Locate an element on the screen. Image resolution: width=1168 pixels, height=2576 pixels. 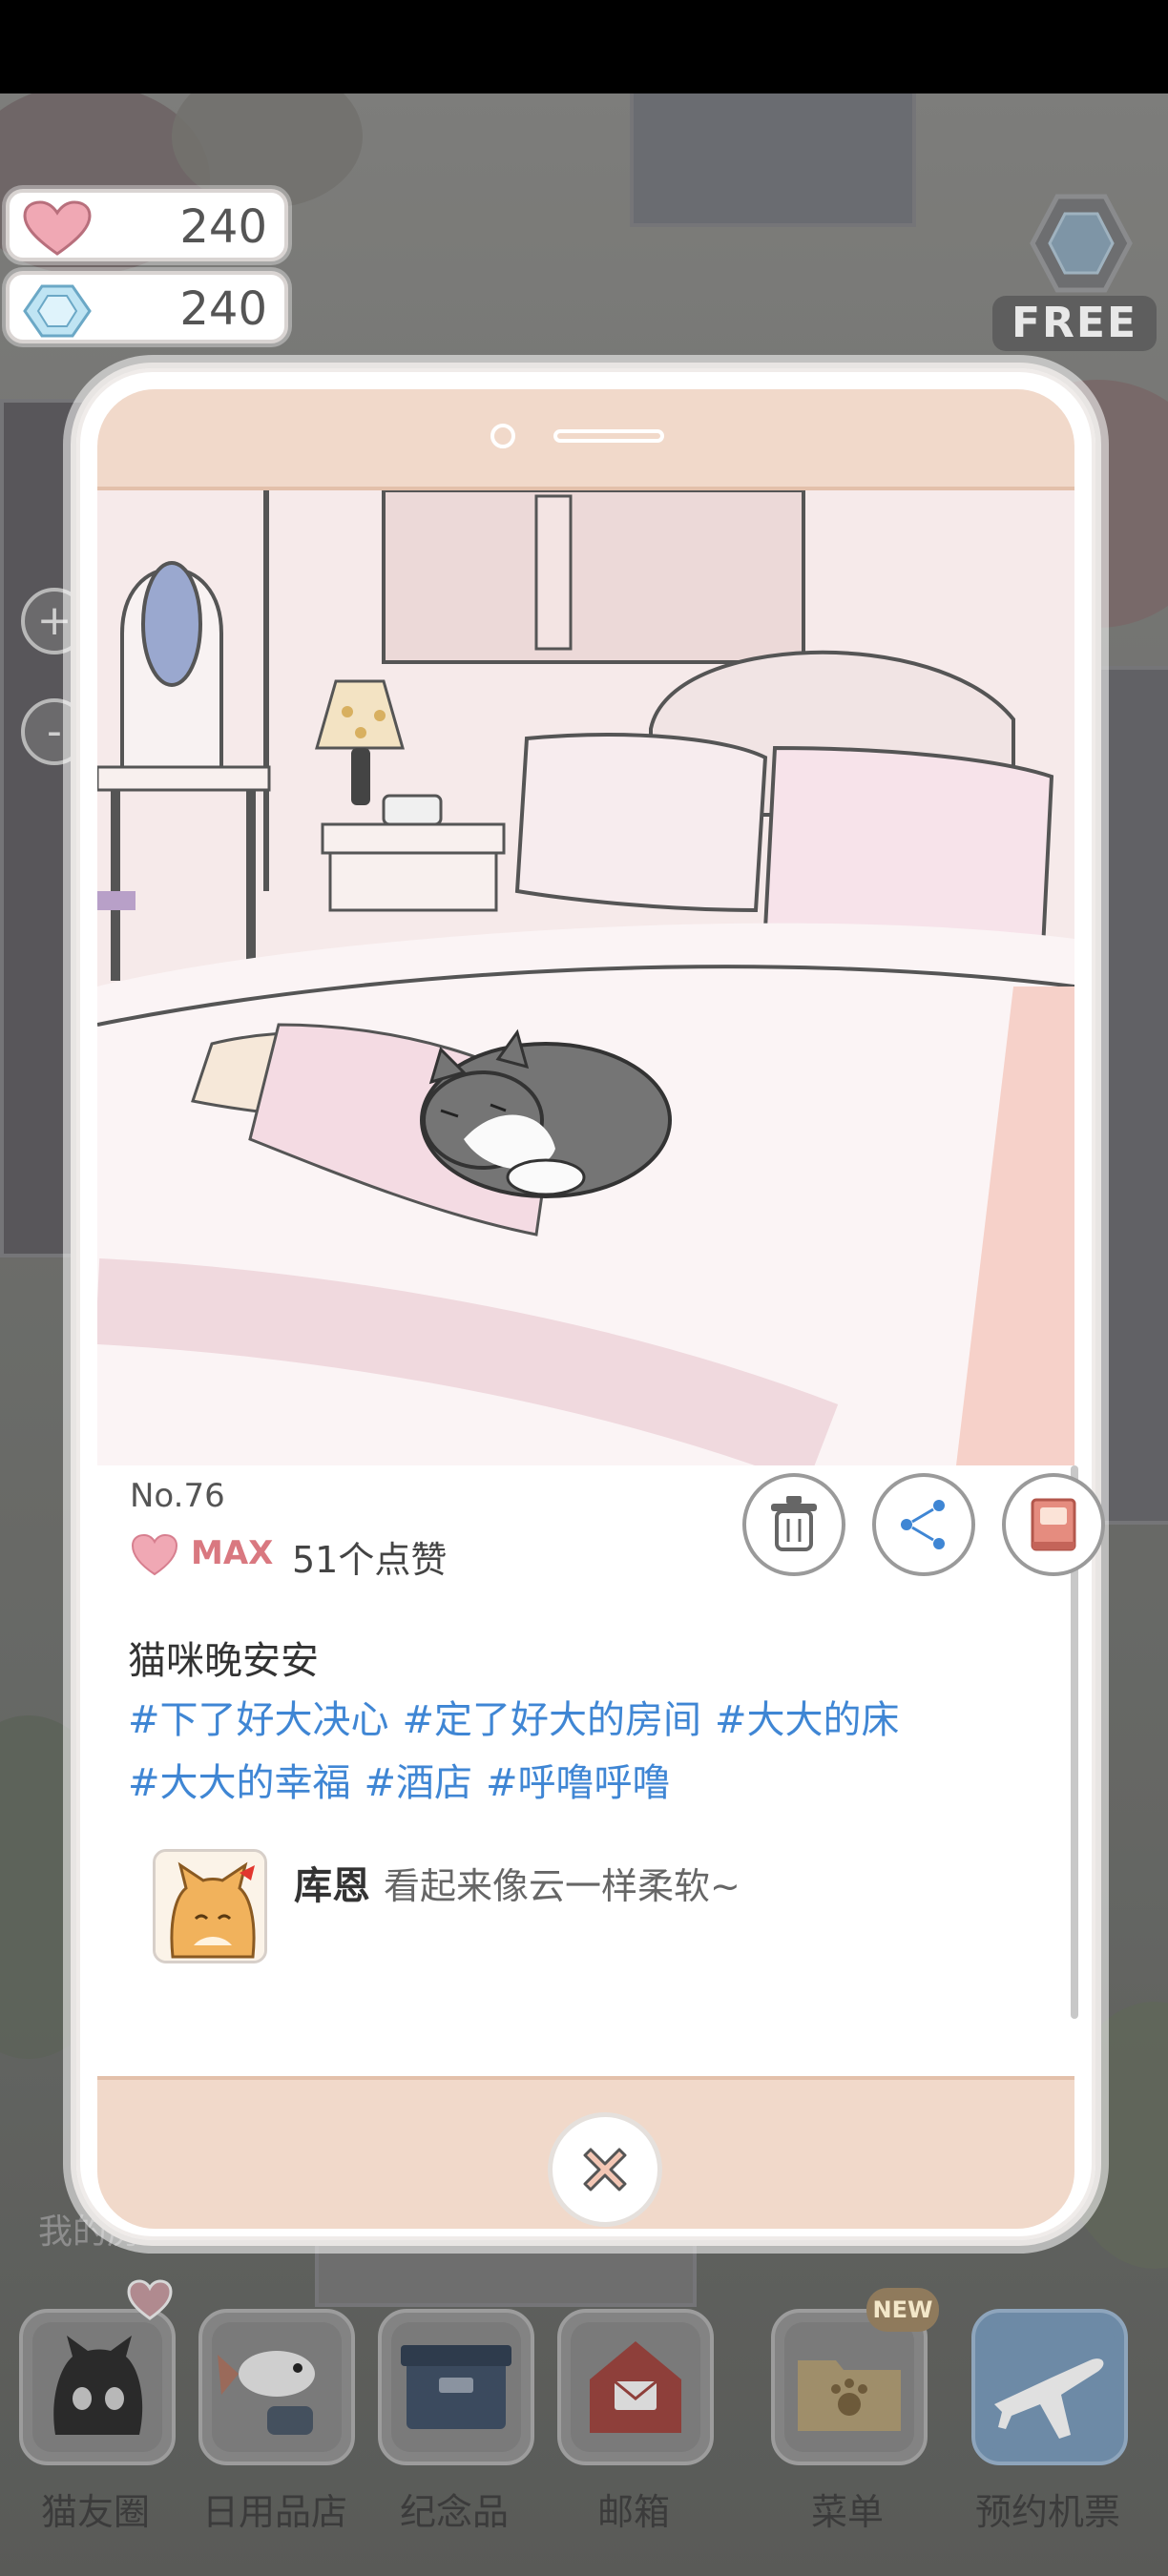
folder-icon is located at coordinates (849, 2387).